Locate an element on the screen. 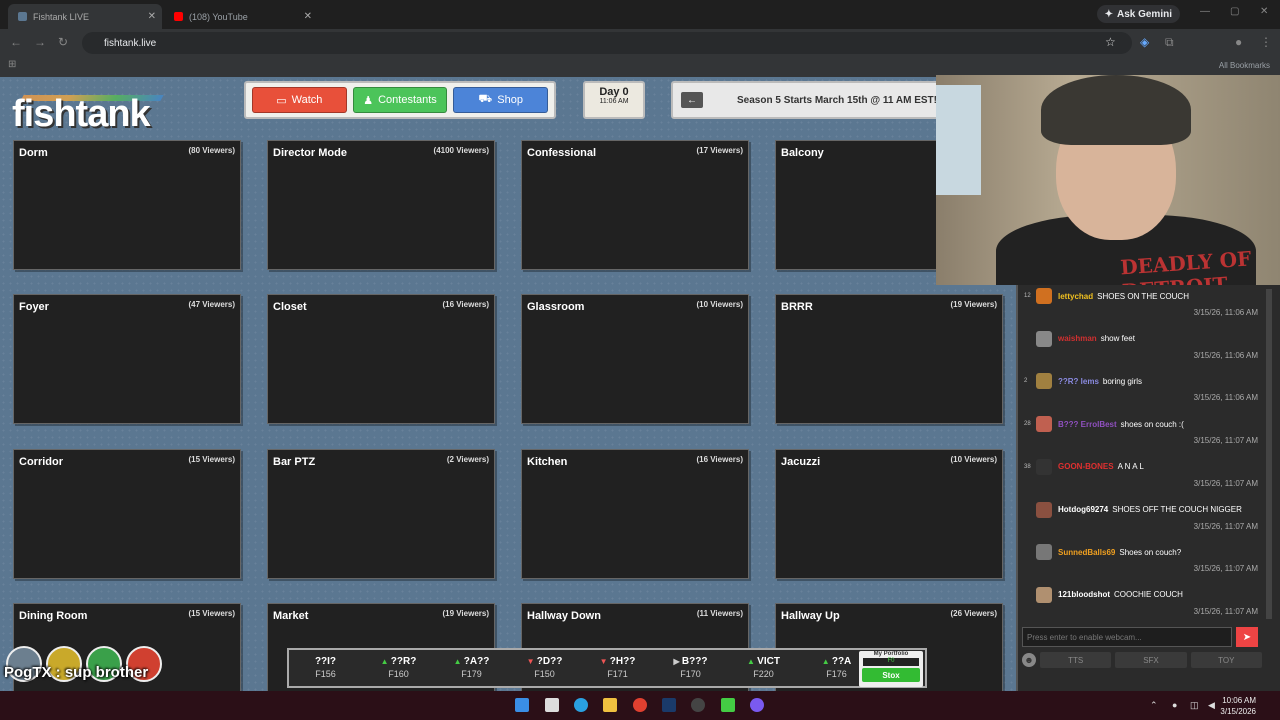 This screenshot has height=720, width=1280. camera-tile: Corridor (15 Viewers) is located at coordinates (127, 514).